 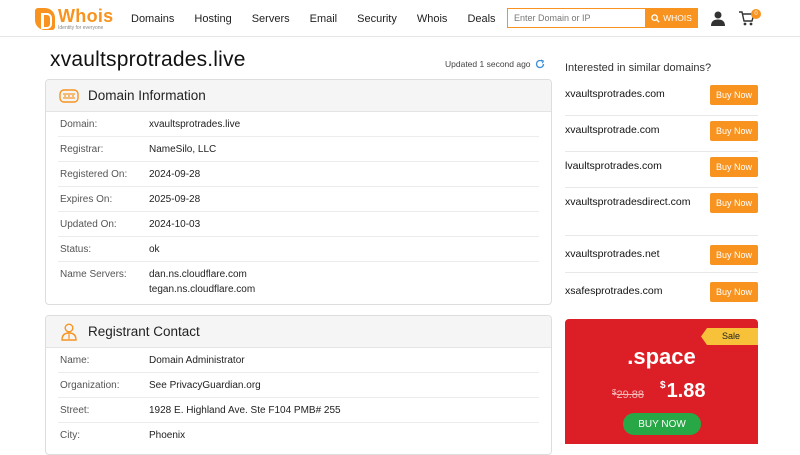 I want to click on similar-domain-name: lvaultsprotrades.com, so click(x=632, y=166).